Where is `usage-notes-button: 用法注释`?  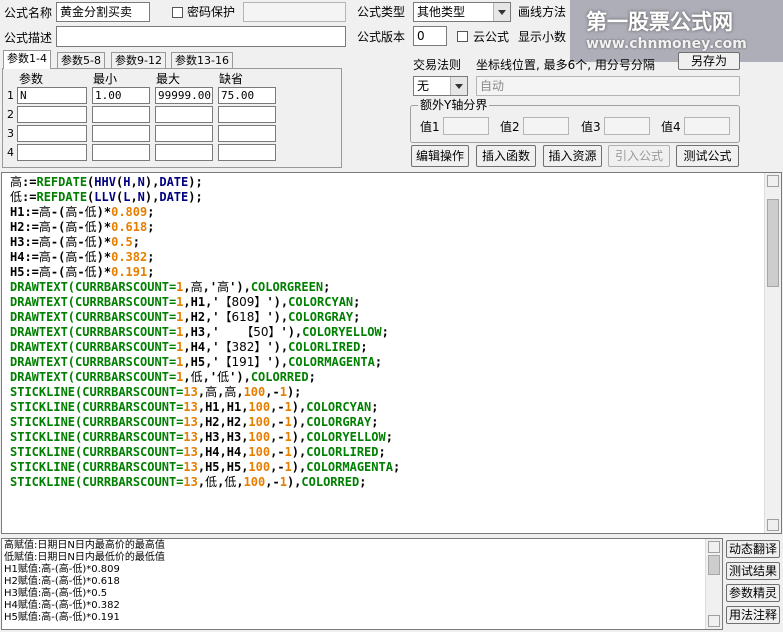 usage-notes-button: 用法注释 is located at coordinates (753, 615).